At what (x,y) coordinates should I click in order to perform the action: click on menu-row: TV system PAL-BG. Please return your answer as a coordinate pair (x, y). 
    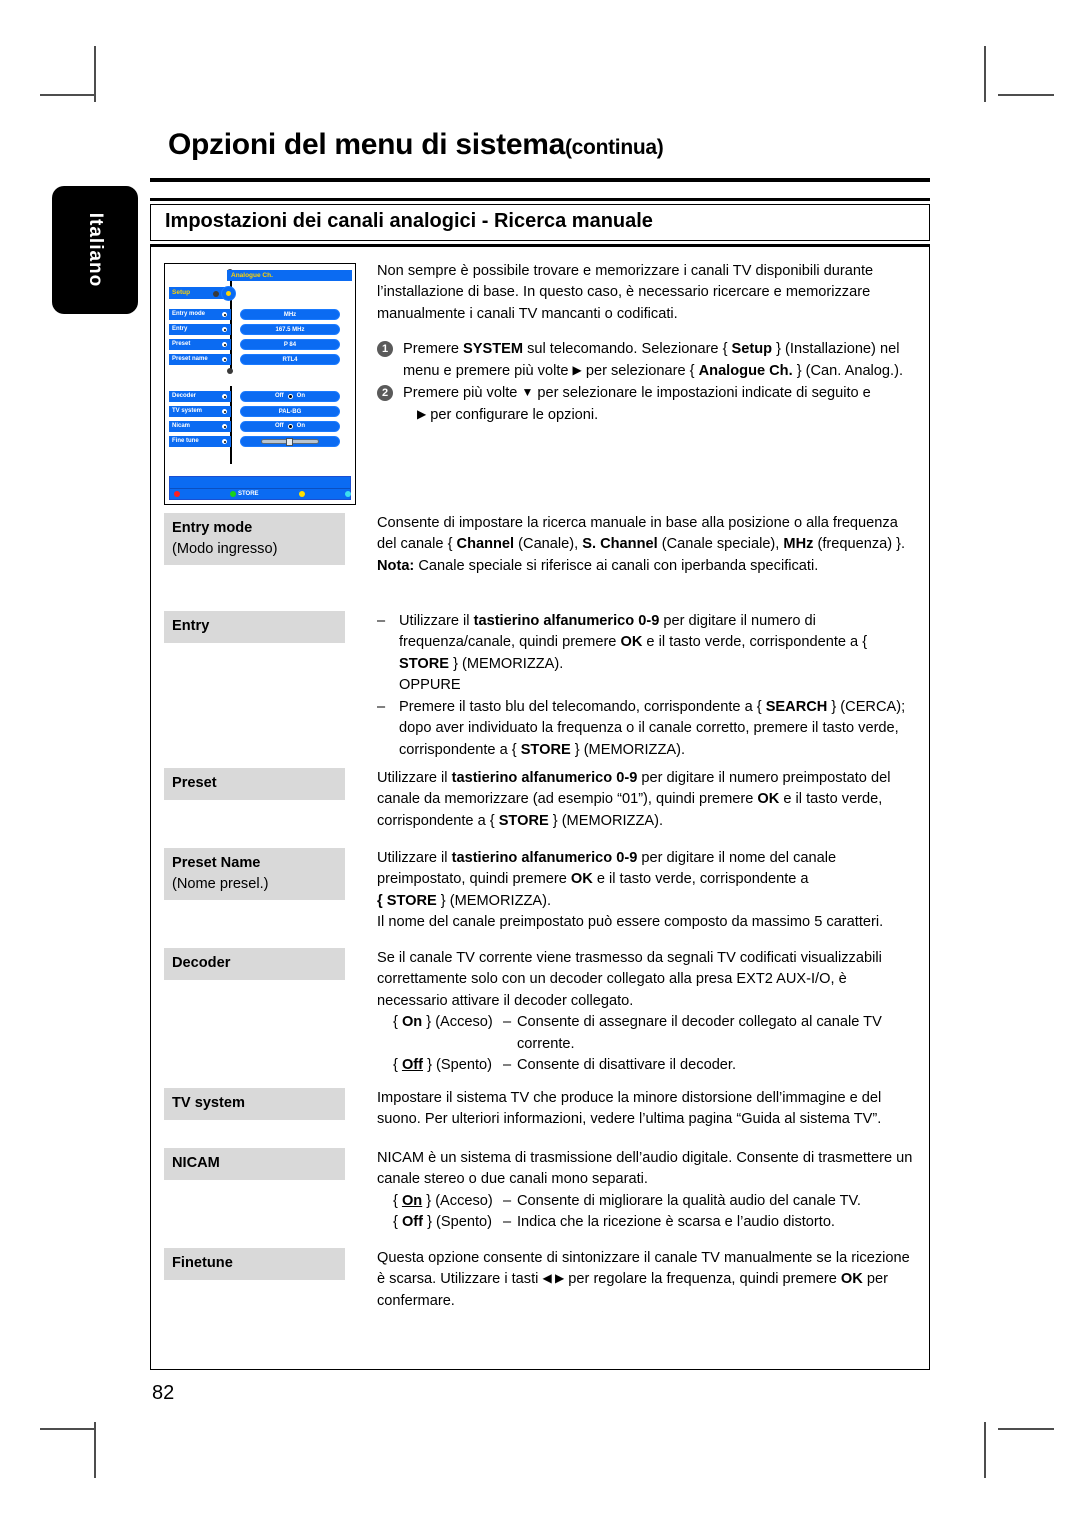
    Looking at the image, I should click on (260, 411).